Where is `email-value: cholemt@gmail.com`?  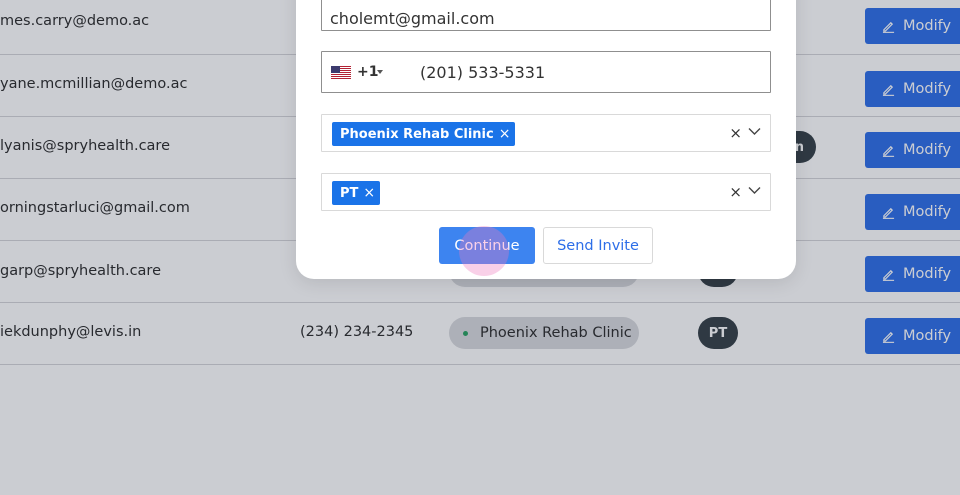 email-value: cholemt@gmail.com is located at coordinates (412, 18).